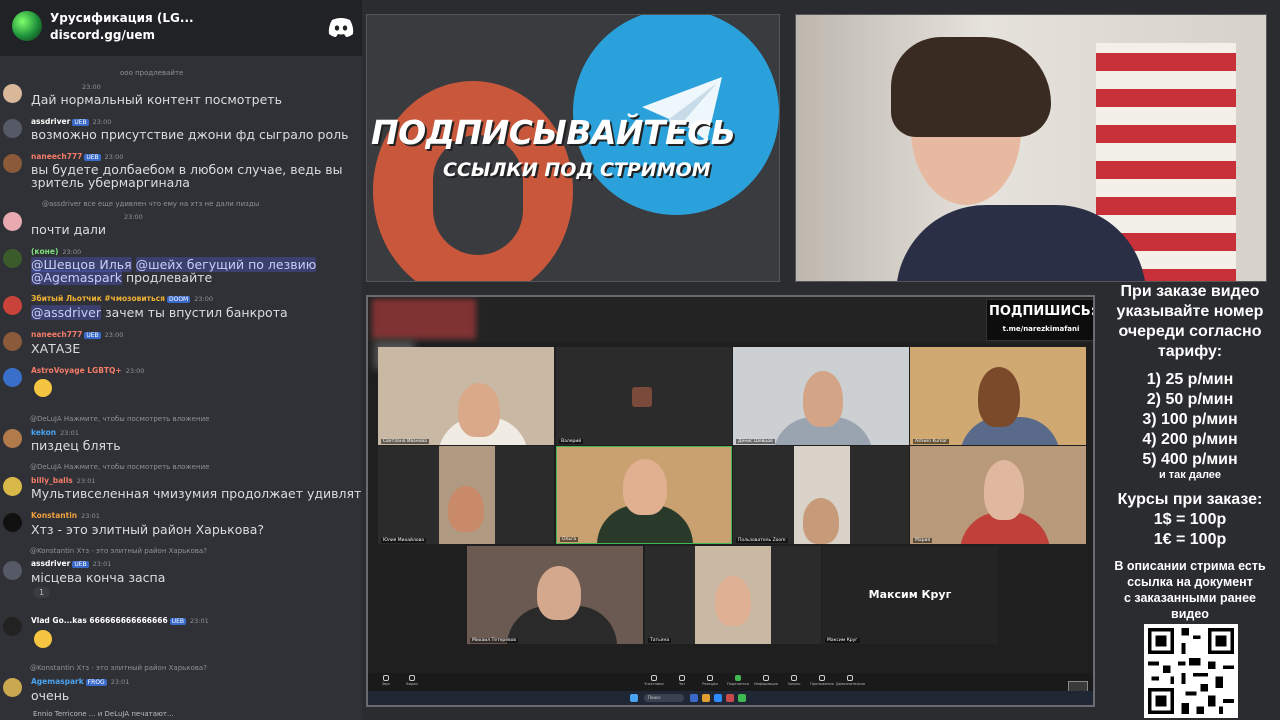 This screenshot has width=1280, height=720. Describe the element at coordinates (178, 299) in the screenshot. I see `role-tag: DOOM` at that location.